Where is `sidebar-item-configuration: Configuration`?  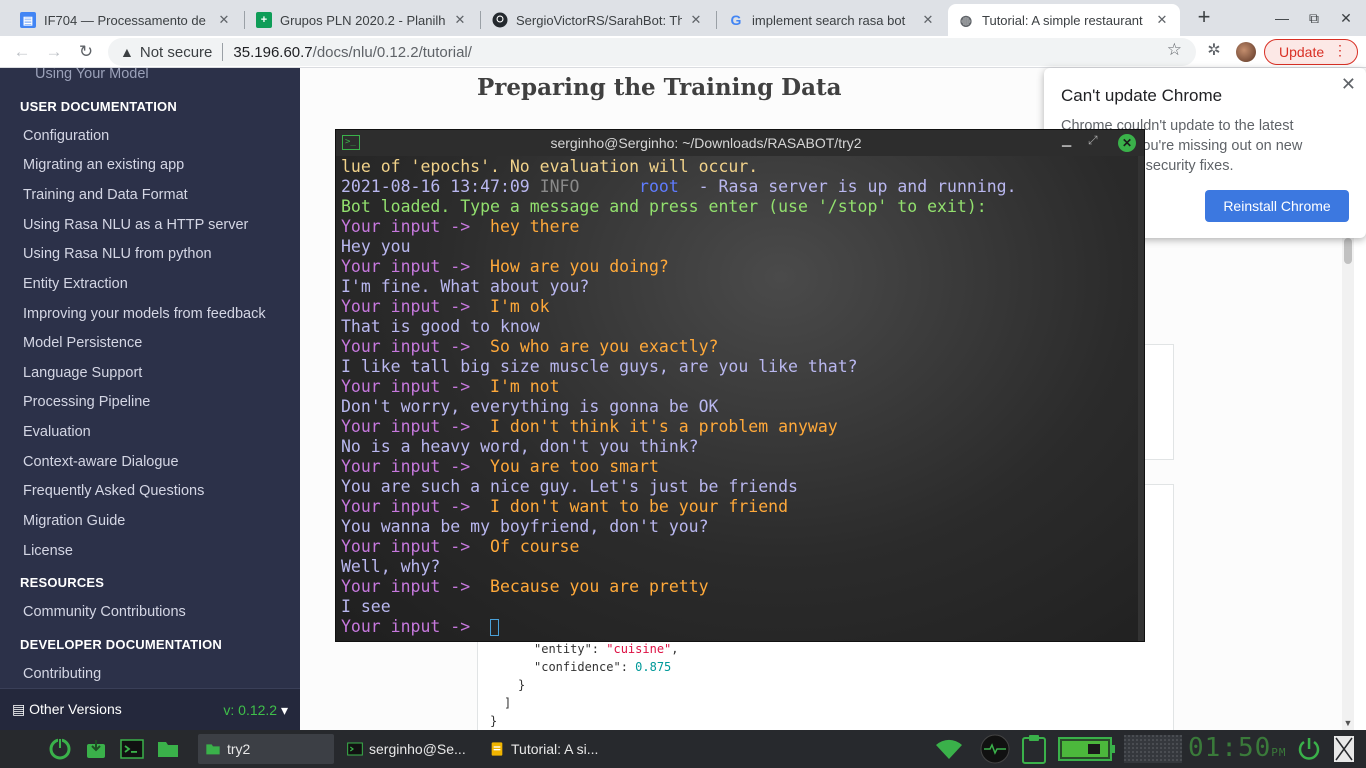
sidebar-item-configuration: Configuration is located at coordinates (66, 136).